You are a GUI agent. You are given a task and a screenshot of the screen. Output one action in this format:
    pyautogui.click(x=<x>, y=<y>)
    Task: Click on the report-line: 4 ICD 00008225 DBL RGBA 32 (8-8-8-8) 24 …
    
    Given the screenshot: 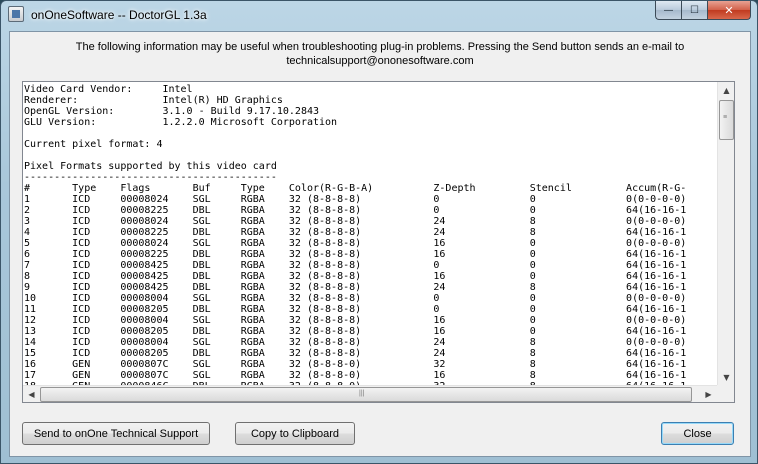 What is the action you would take?
    pyautogui.click(x=355, y=232)
    